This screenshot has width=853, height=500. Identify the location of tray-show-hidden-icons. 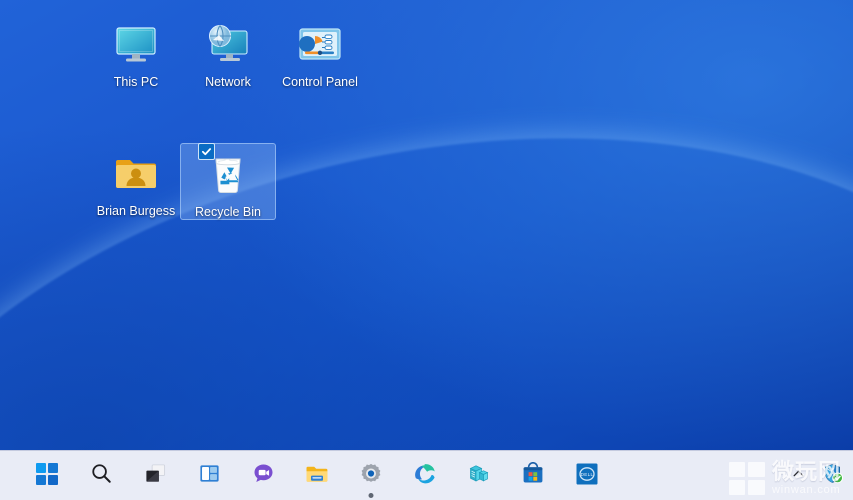
(798, 476).